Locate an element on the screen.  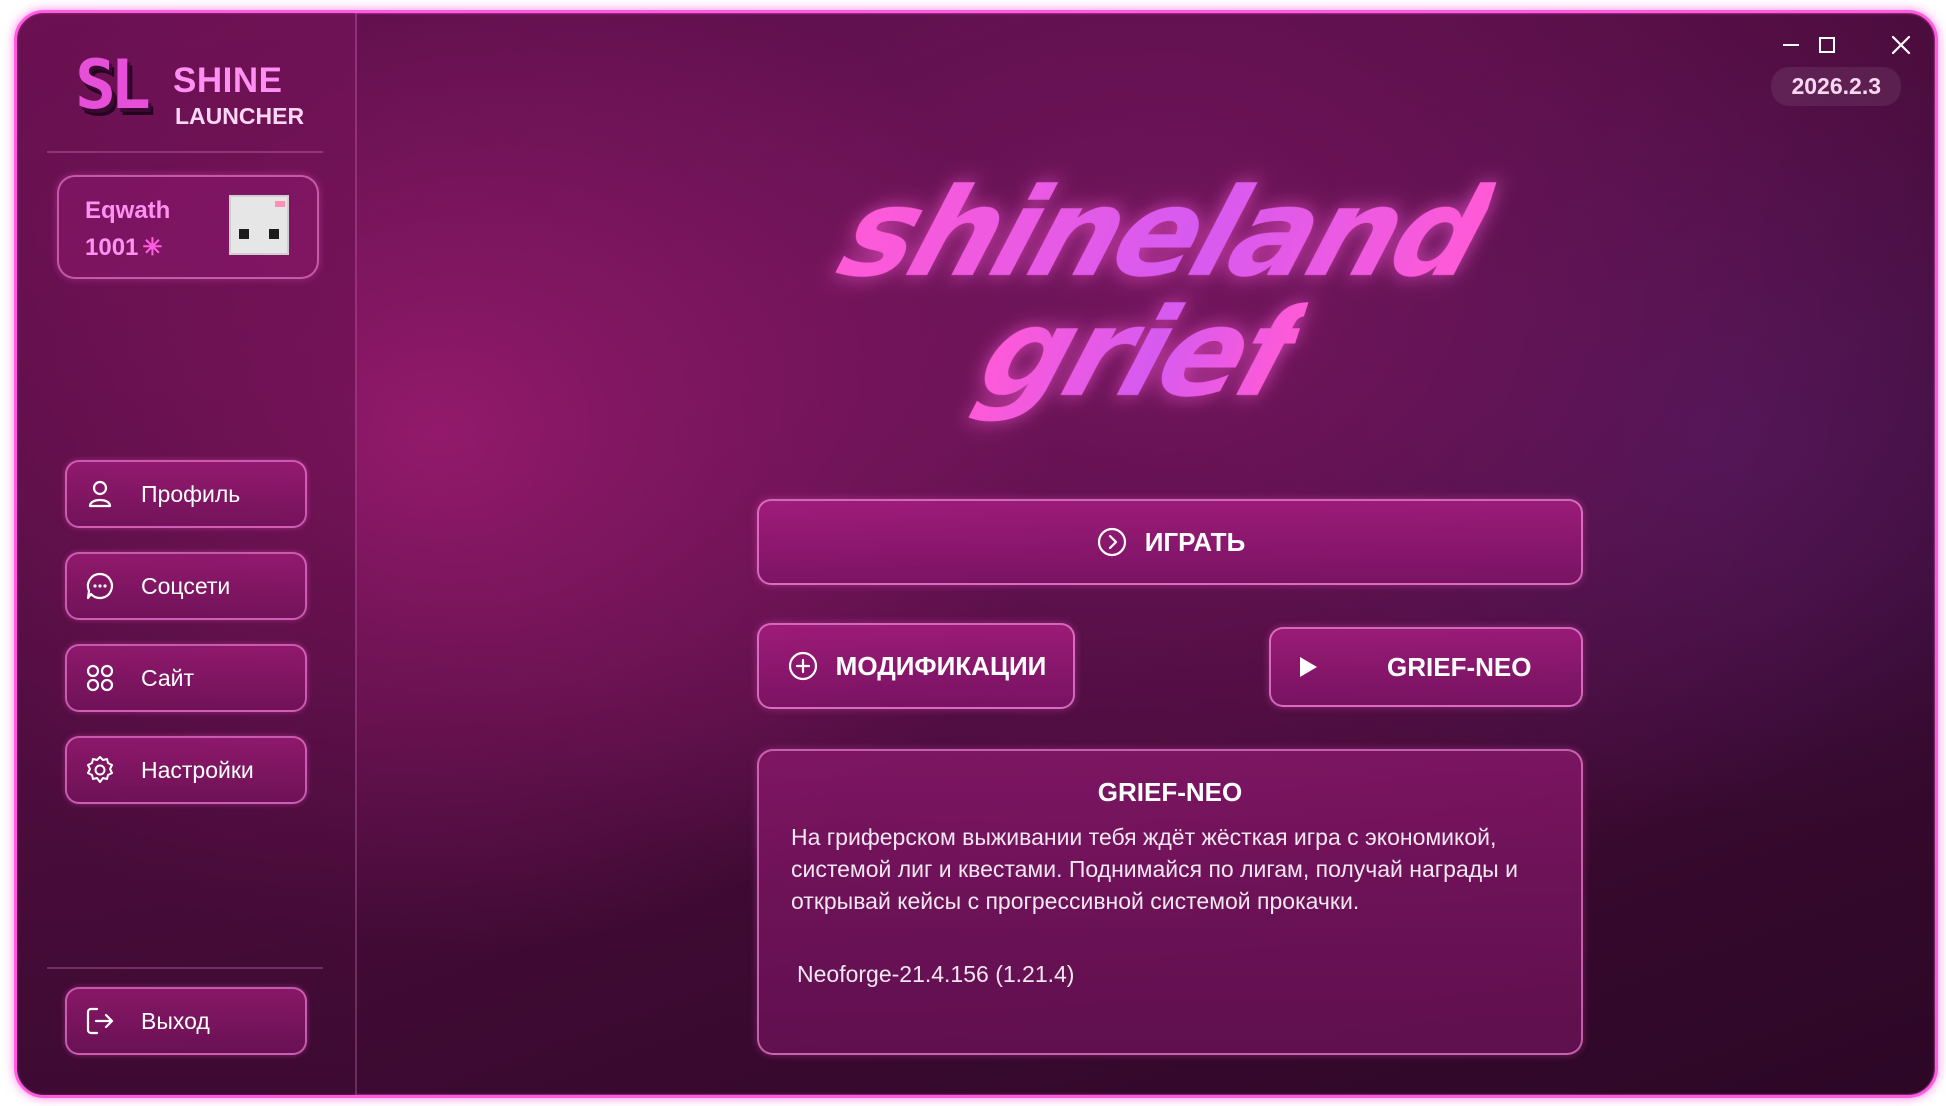
maximize-button is located at coordinates (1827, 45).